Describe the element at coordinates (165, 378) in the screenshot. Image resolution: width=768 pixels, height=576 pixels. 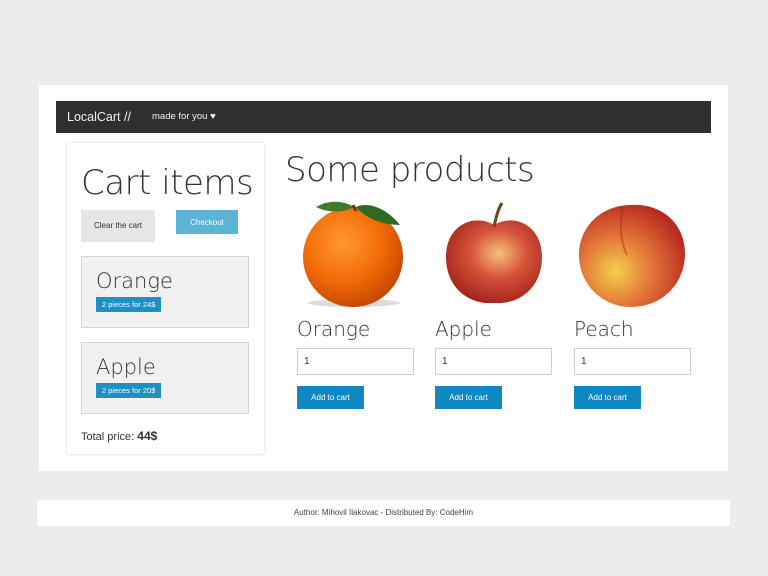
I see `cart-item-apple: Apple 2 pieces for 20$` at that location.